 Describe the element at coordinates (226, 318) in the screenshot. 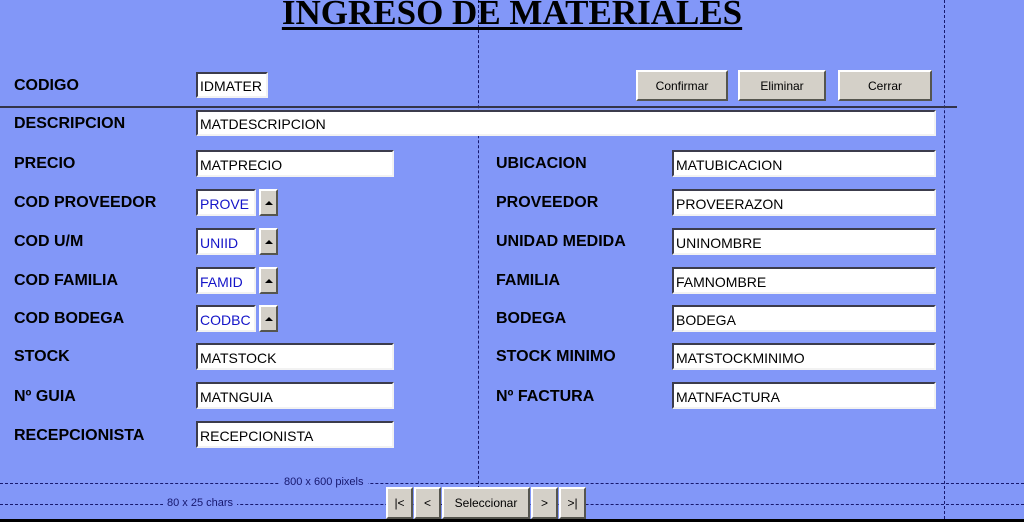

I see `input-cod-bodega: CODBC` at that location.